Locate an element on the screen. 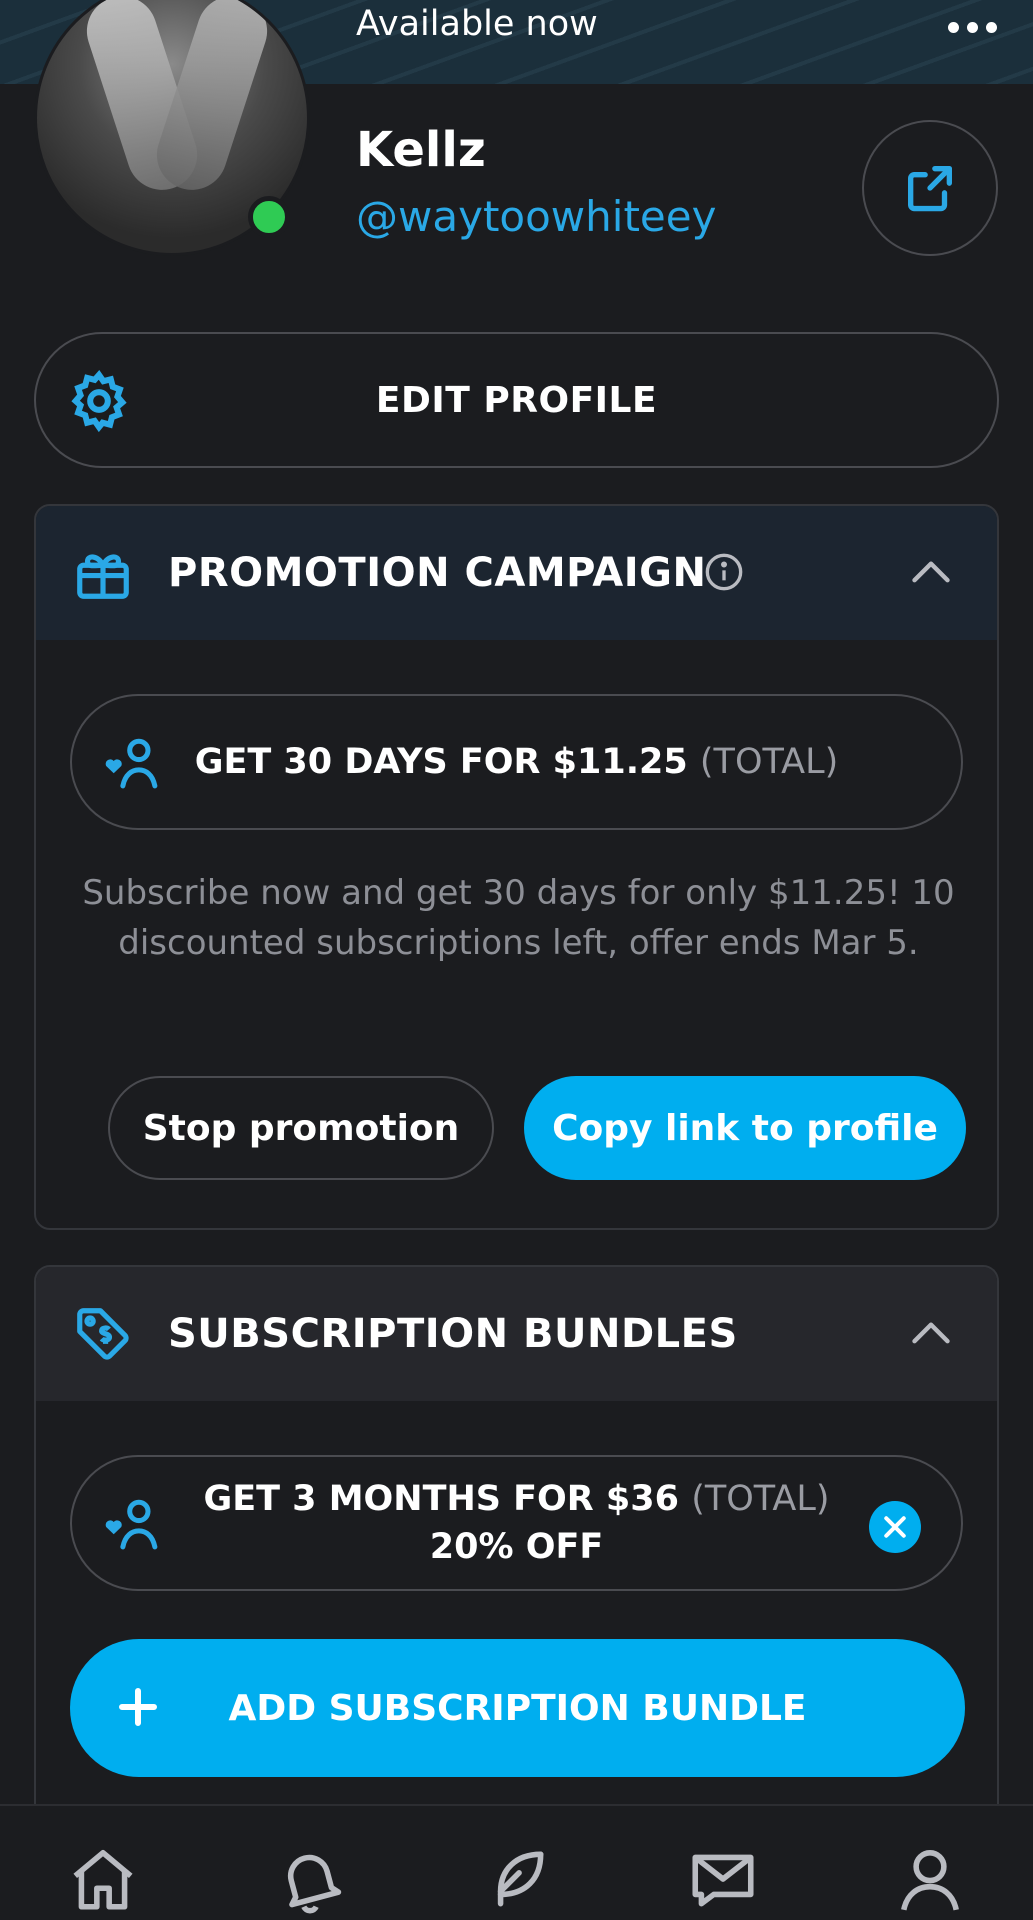 The image size is (1033, 1920). edit-profile-button: EDIT PROFILE is located at coordinates (516, 400).